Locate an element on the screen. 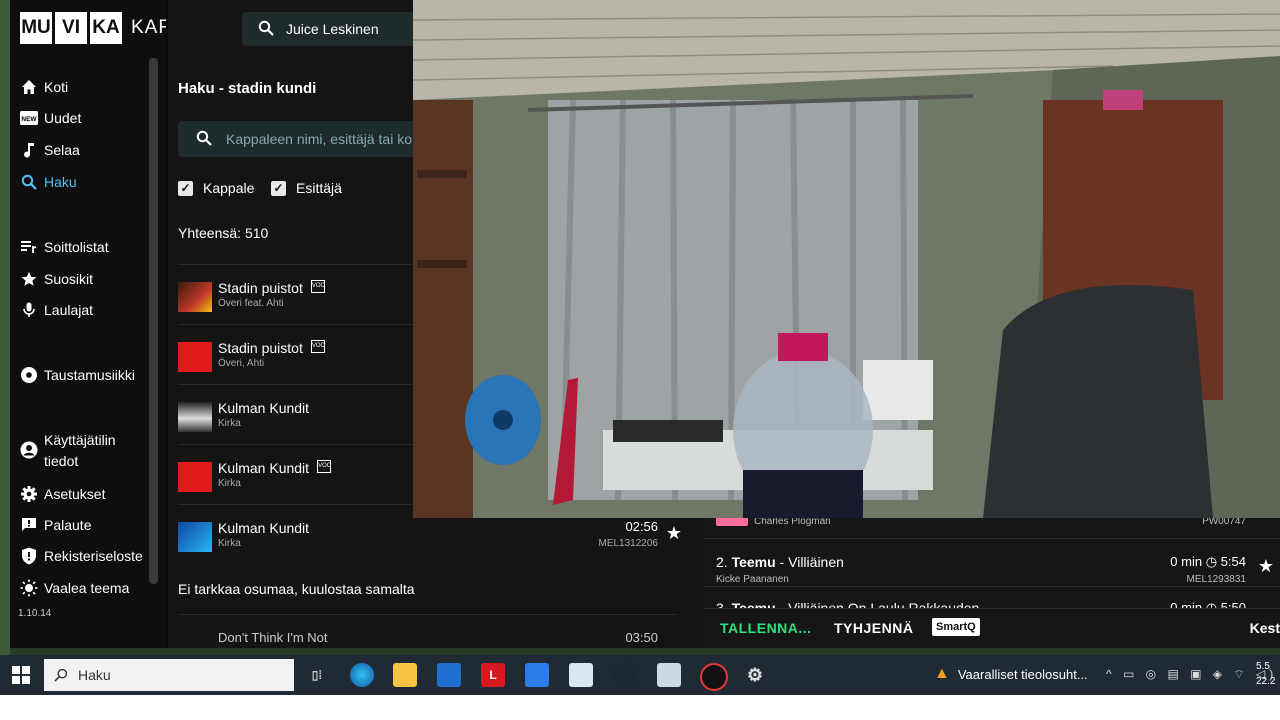 The height and width of the screenshot is (720, 1280). table-row: Don't Think I'm Not 03:50 is located at coordinates (428, 631).